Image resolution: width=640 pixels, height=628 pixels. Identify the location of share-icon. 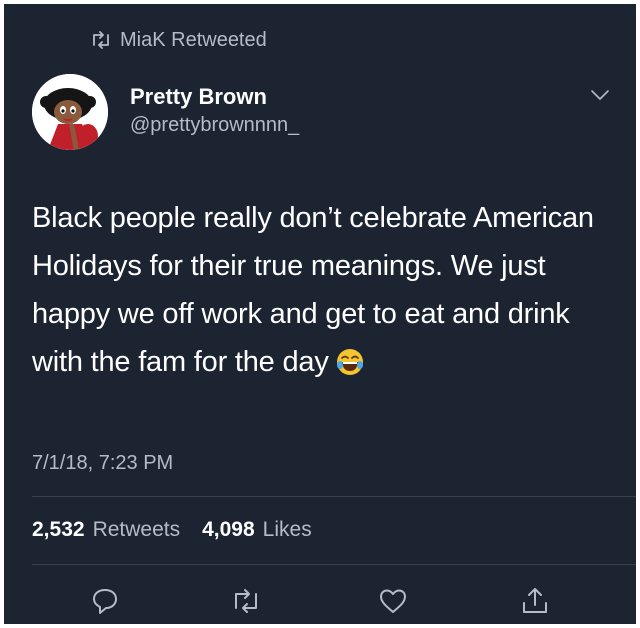
(535, 601).